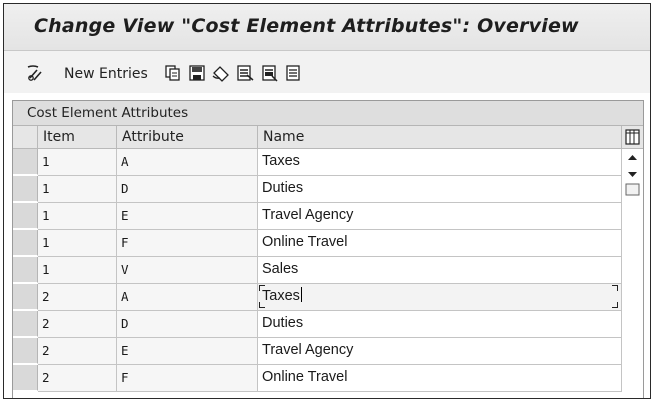  What do you see at coordinates (327, 72) in the screenshot?
I see `application-toolbar: New Entries` at bounding box center [327, 72].